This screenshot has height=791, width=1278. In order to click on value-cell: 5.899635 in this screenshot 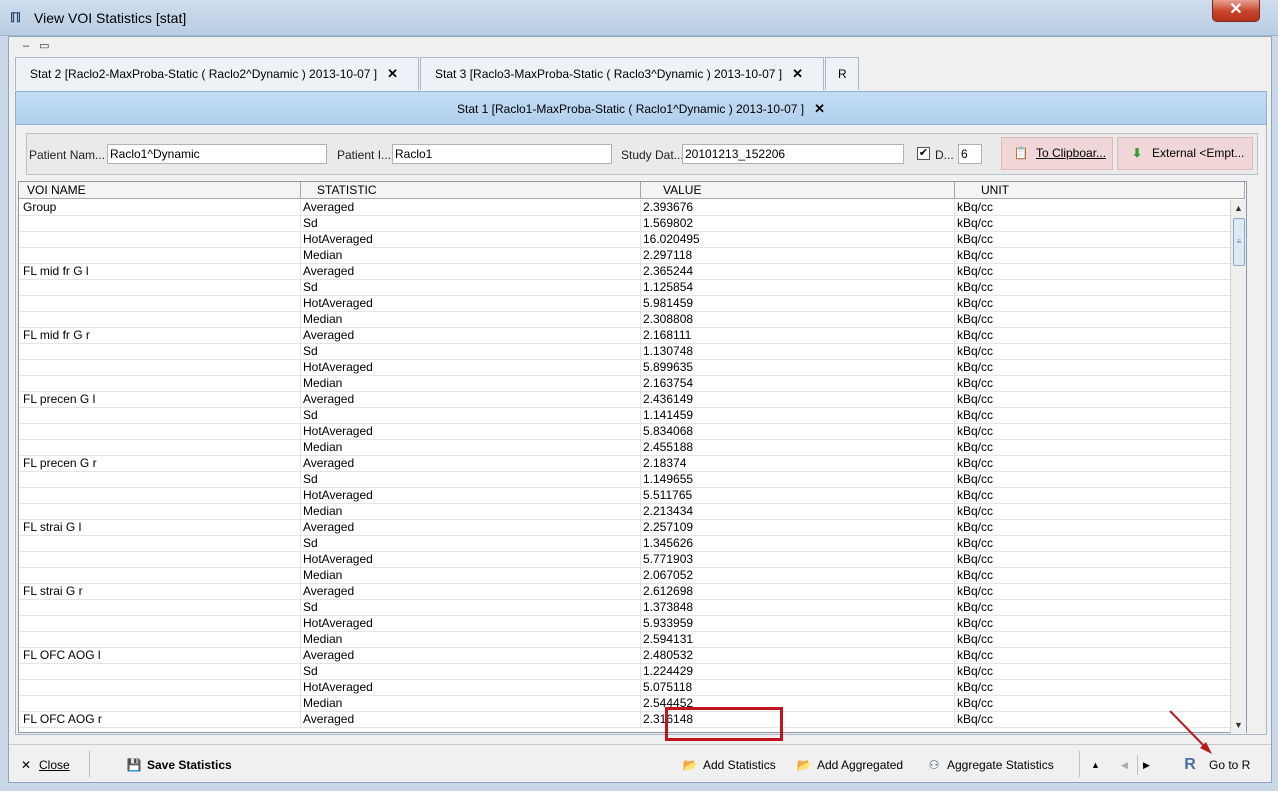, I will do `click(798, 368)`.